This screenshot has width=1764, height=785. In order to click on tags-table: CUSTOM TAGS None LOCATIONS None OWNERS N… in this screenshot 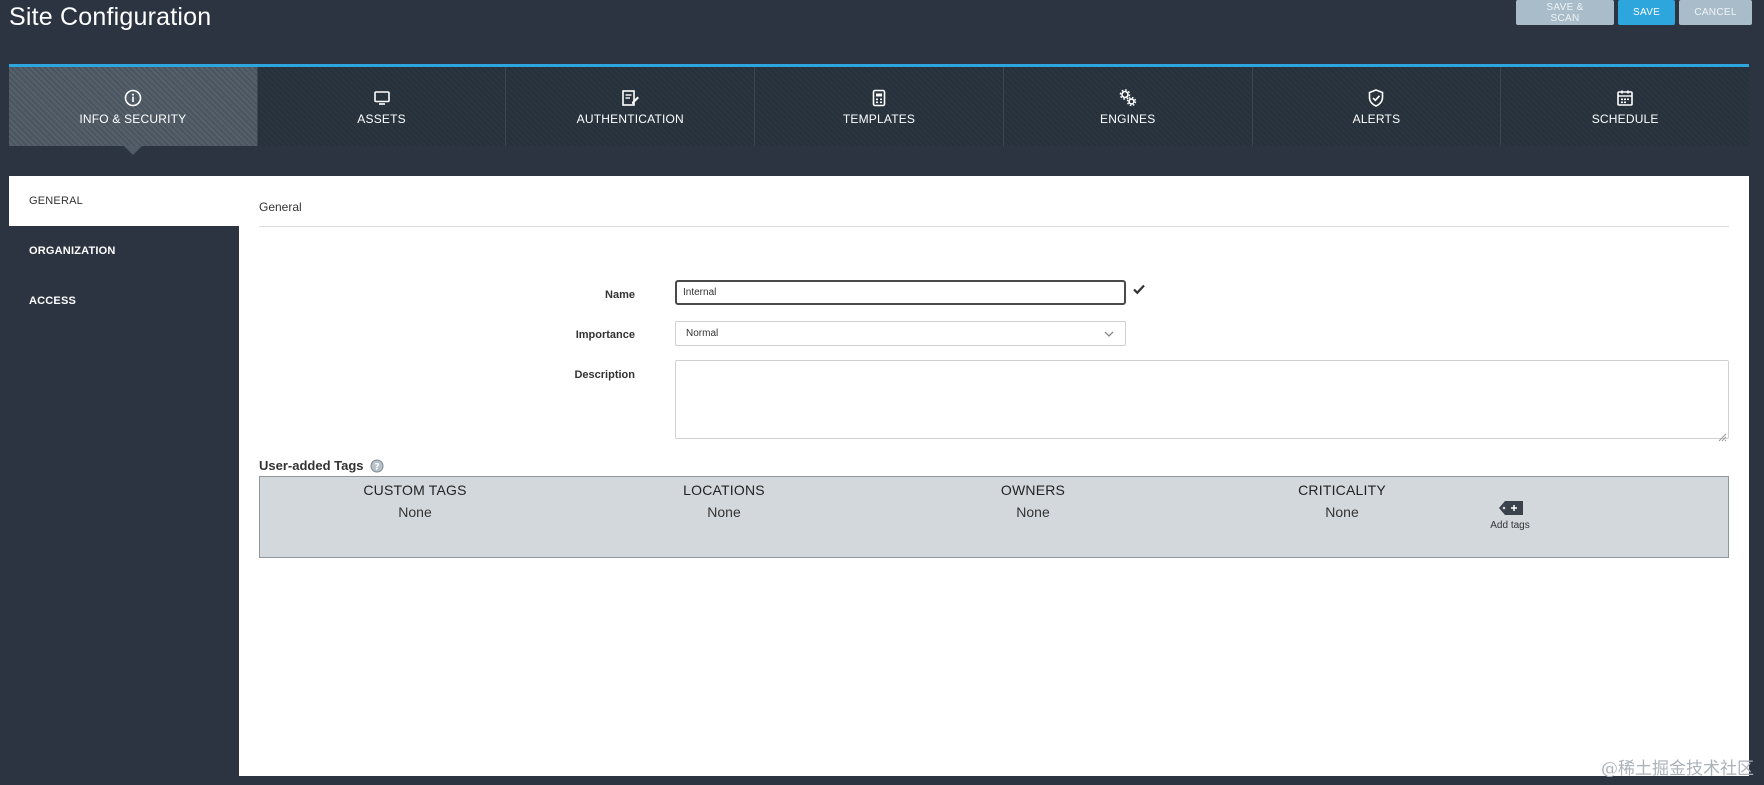, I will do `click(994, 517)`.